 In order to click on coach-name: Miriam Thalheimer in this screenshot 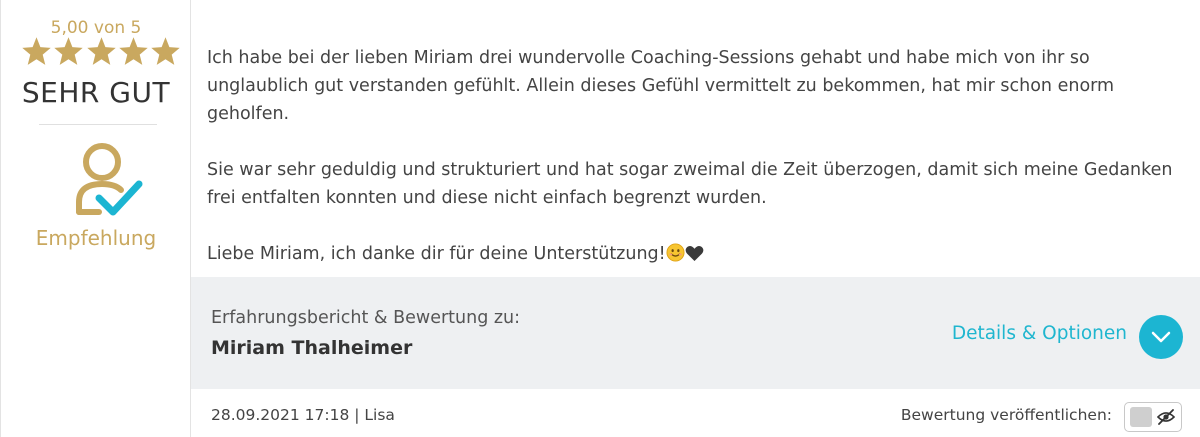, I will do `click(312, 348)`.